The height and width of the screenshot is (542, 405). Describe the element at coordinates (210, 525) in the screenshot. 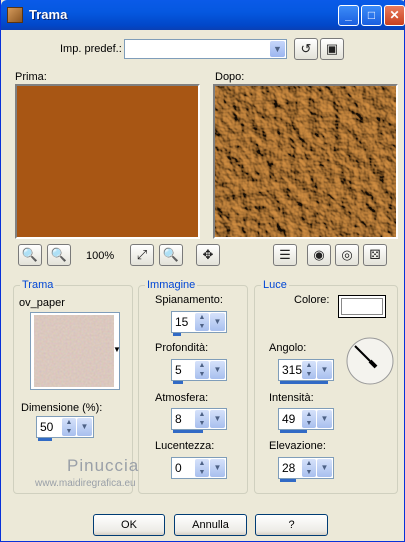

I see `cancel-button: Annulla` at that location.